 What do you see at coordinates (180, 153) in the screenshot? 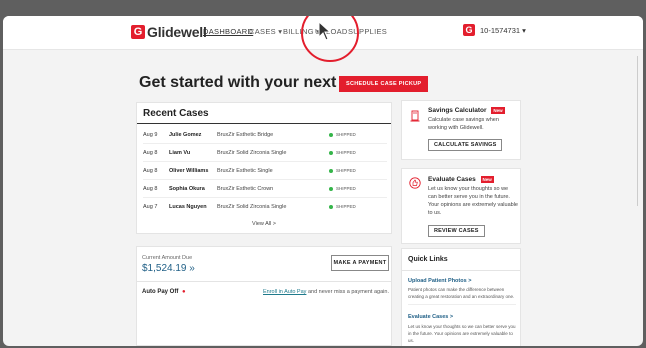
I see `patient-name: Liam Vu` at bounding box center [180, 153].